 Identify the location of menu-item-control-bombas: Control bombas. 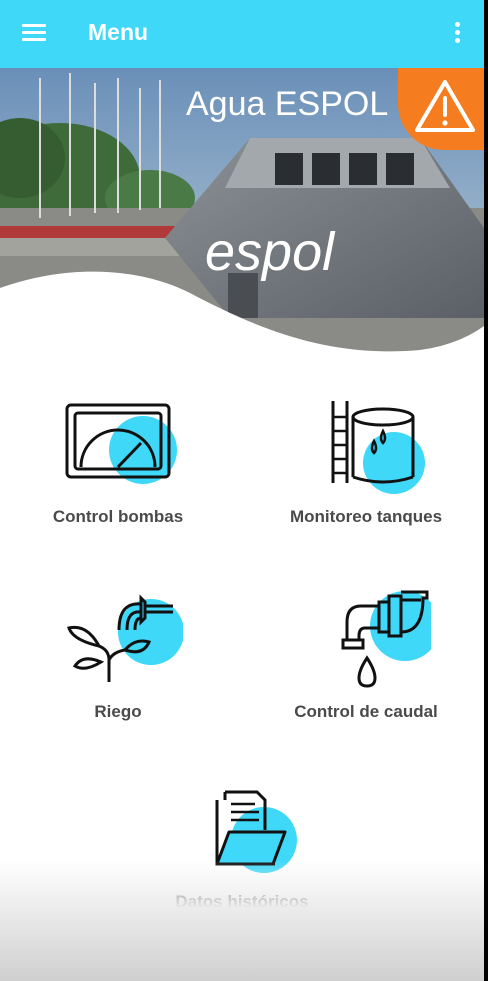
(118, 461).